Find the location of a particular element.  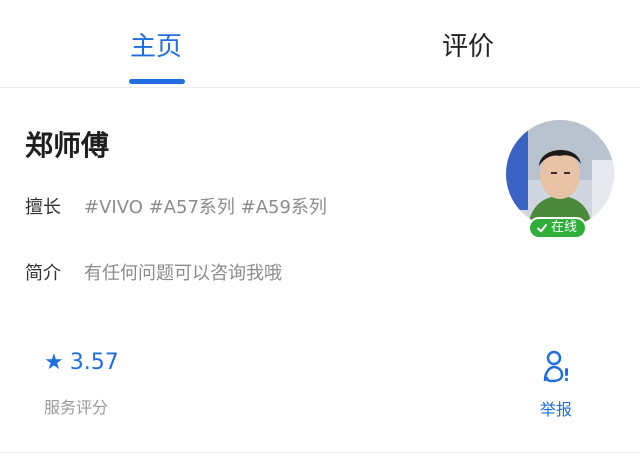

online-status-badge: 在线 is located at coordinates (558, 228).